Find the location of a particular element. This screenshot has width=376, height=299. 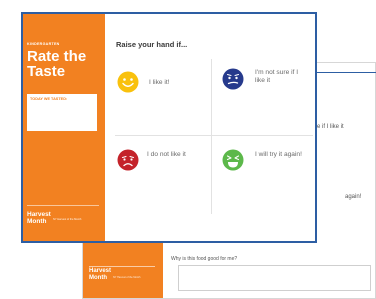

choice-label: I like it! is located at coordinates (159, 82).